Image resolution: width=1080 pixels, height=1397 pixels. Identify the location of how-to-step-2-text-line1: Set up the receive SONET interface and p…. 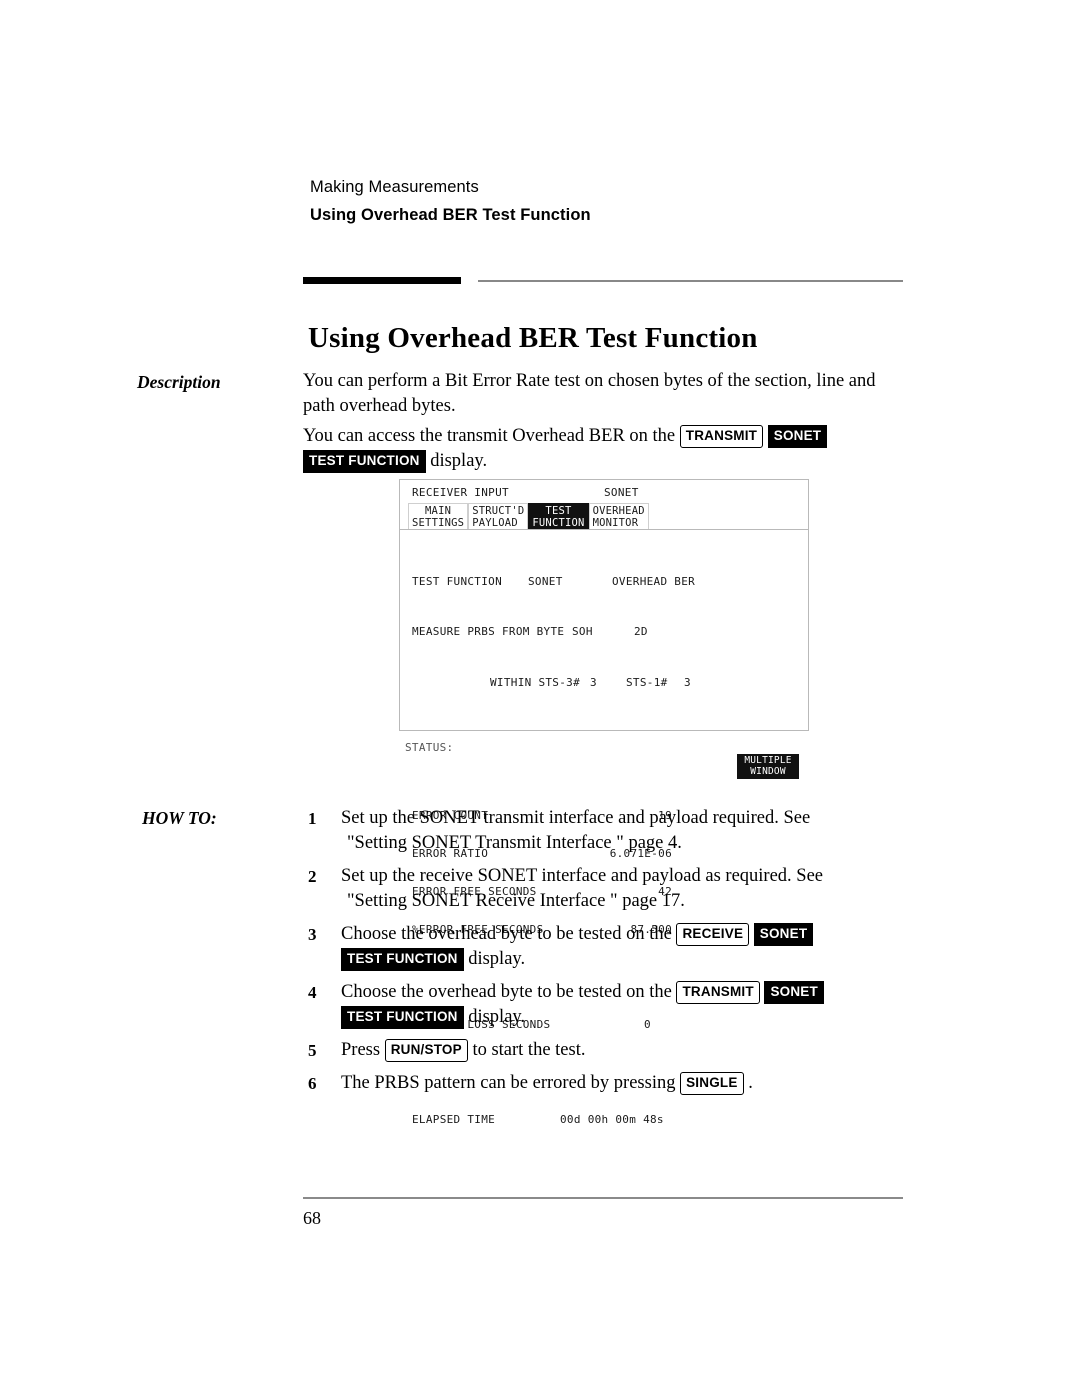
(582, 876).